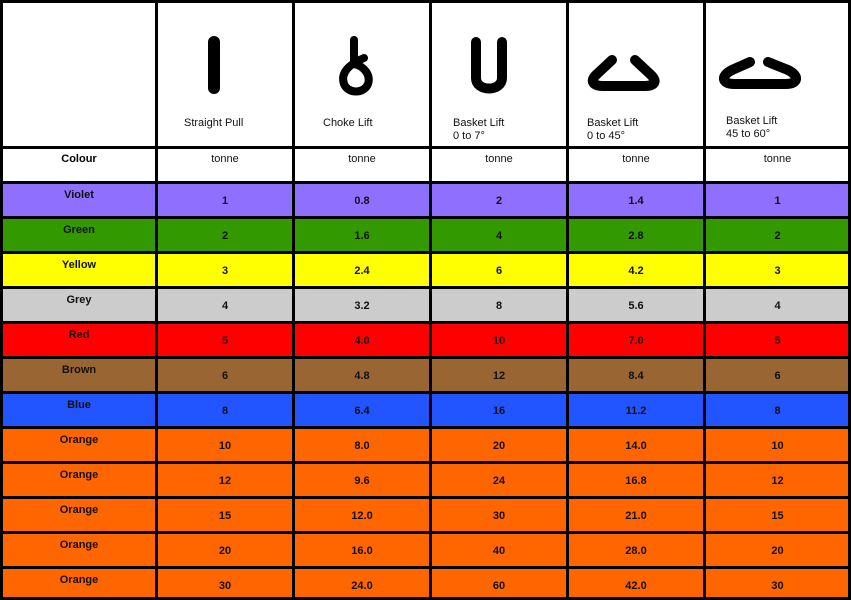  I want to click on load-value: 16.0, so click(362, 551).